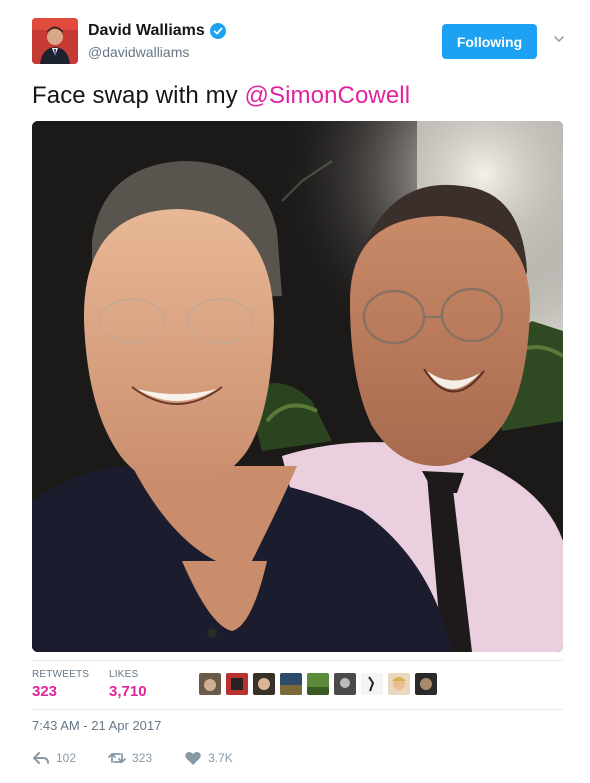 Image resolution: width=590 pixels, height=783 pixels. I want to click on reply-count: 102, so click(66, 758).